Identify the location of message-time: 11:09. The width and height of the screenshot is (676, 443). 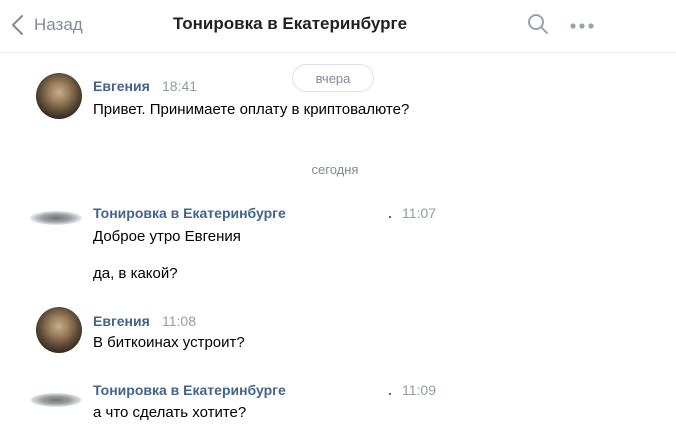
(419, 390).